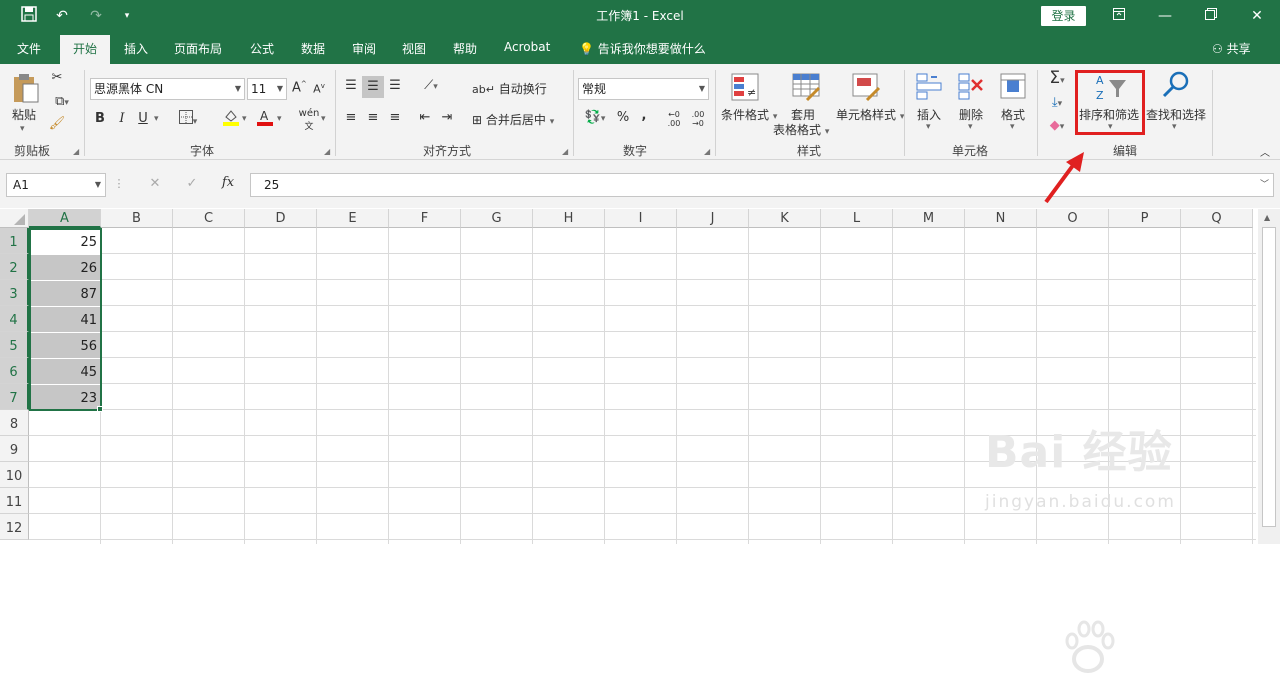  Describe the element at coordinates (24, 114) in the screenshot. I see `paste-button: 粘贴` at that location.